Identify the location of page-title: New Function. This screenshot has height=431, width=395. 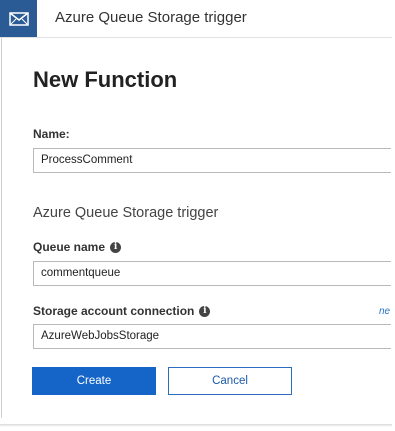
(105, 79).